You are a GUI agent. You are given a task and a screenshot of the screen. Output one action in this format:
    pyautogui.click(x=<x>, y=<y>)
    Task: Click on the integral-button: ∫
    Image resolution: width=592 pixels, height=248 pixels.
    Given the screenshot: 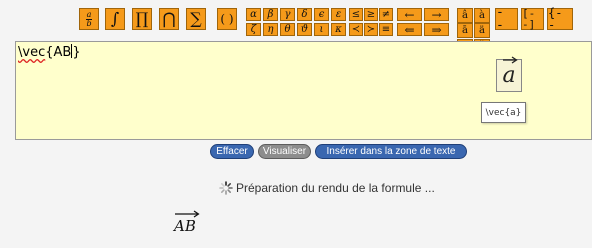 What is the action you would take?
    pyautogui.click(x=115, y=19)
    